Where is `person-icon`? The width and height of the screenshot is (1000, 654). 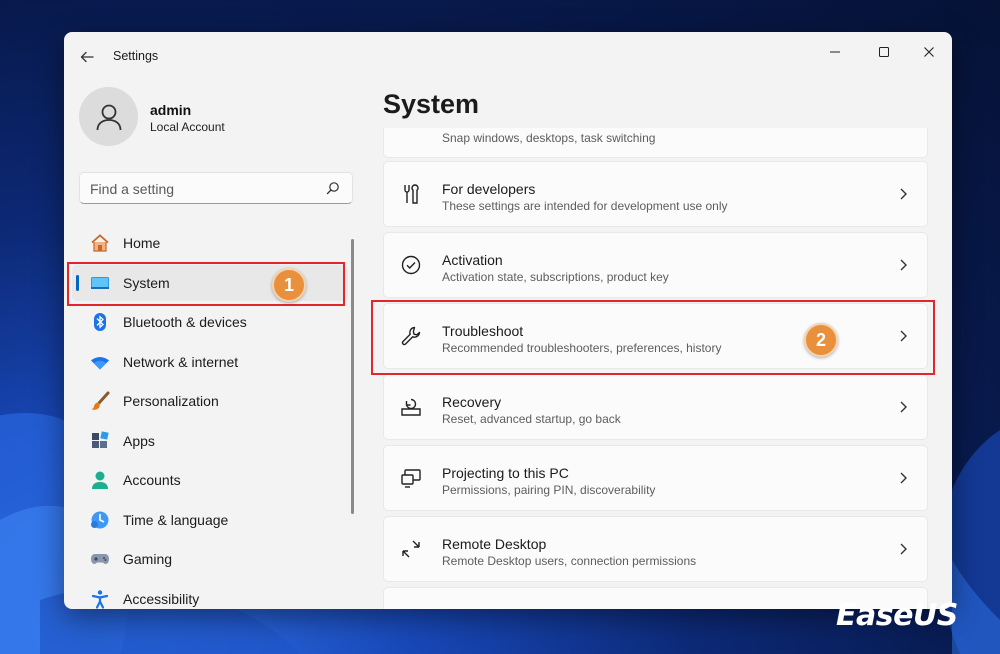 person-icon is located at coordinates (108, 117).